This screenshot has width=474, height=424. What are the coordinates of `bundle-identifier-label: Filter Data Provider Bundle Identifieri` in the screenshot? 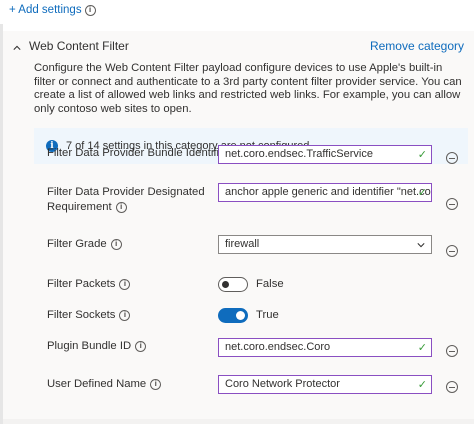 It's located at (146, 153).